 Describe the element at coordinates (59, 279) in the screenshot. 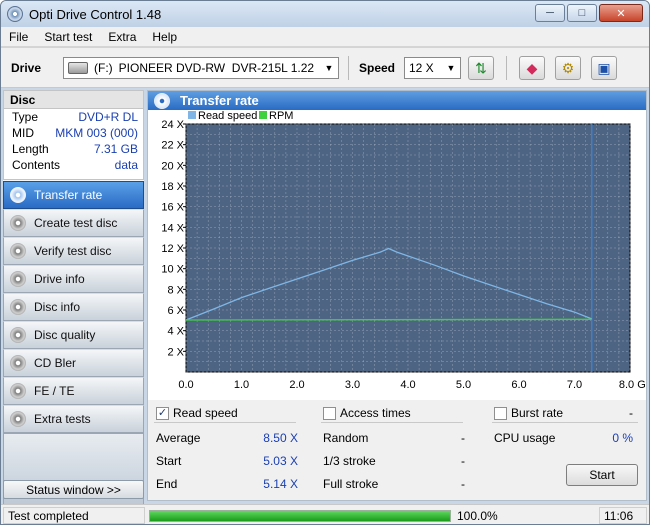

I see `nav-label: Drive info` at that location.